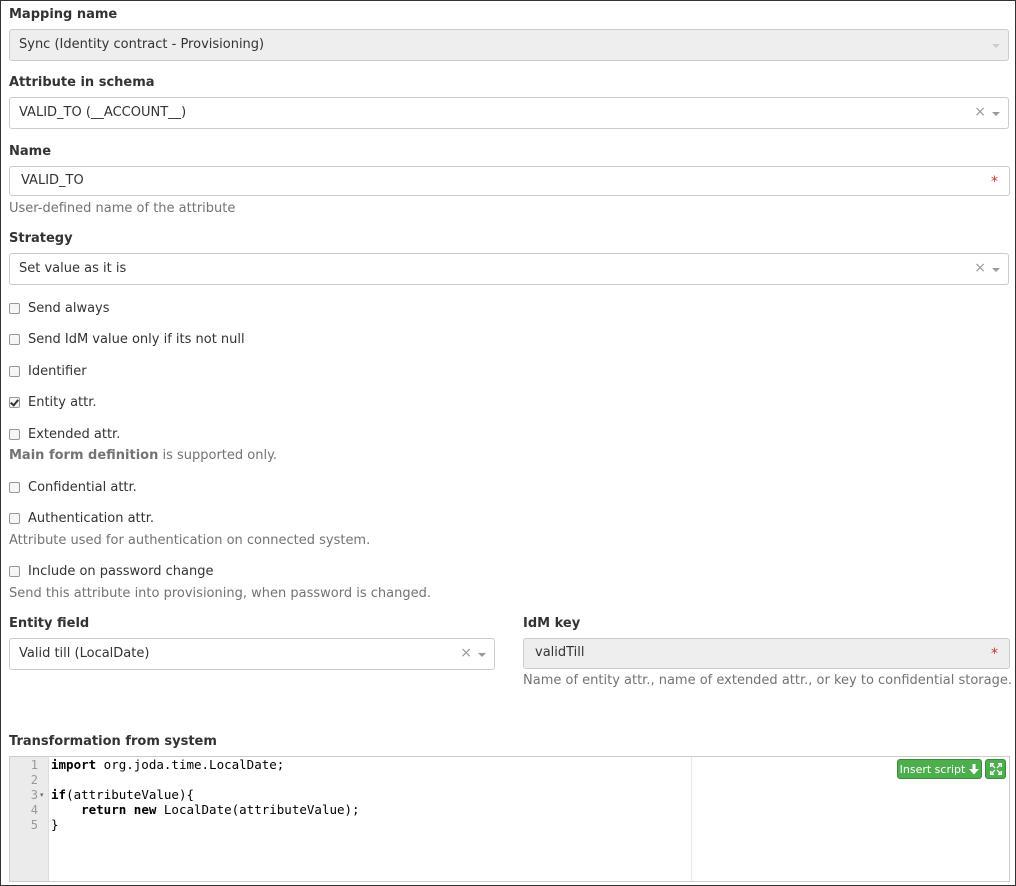 The height and width of the screenshot is (886, 1016). What do you see at coordinates (34, 810) in the screenshot?
I see `line-number: 4` at bounding box center [34, 810].